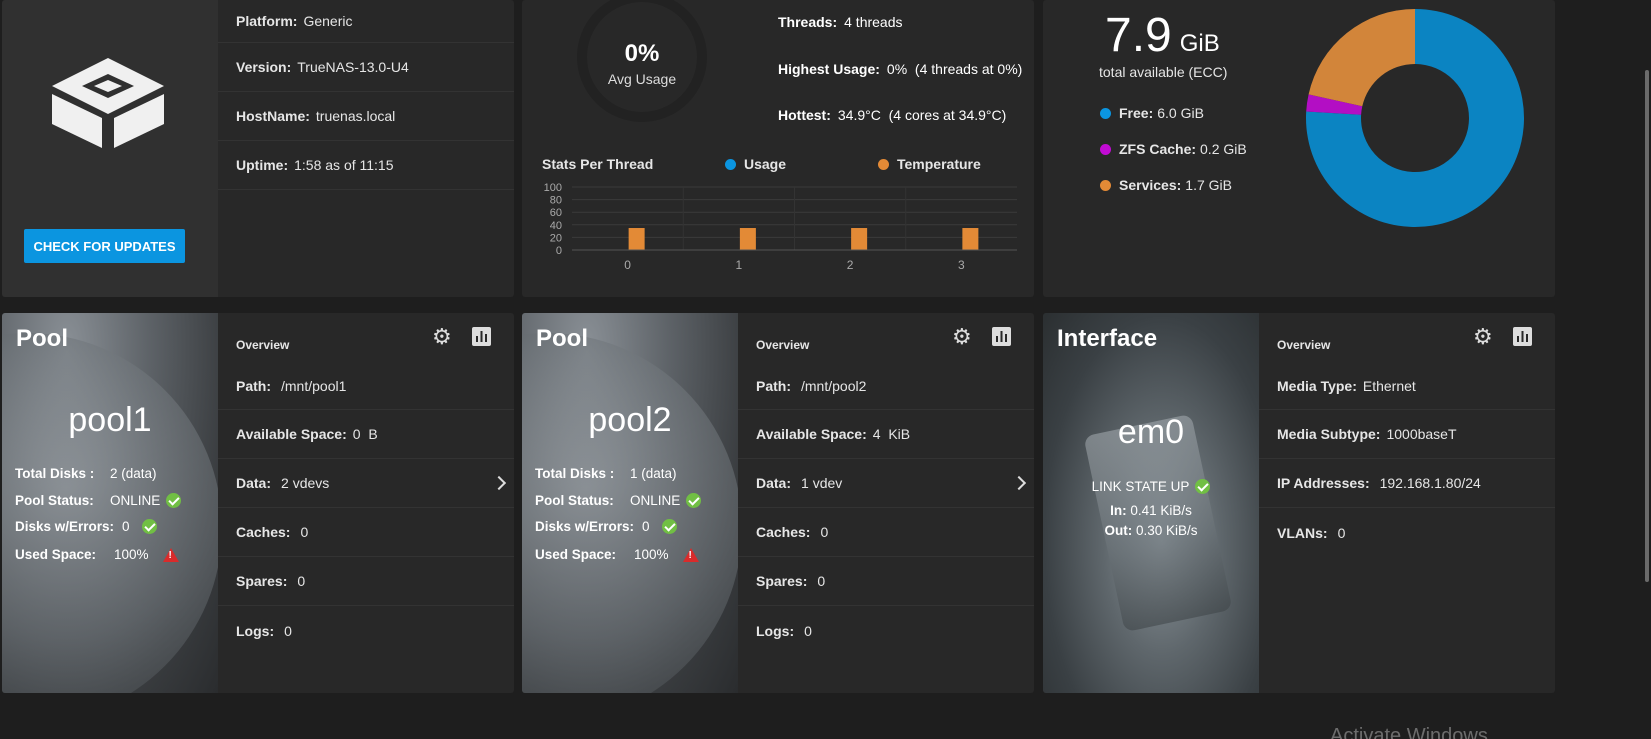 The width and height of the screenshot is (1651, 739). What do you see at coordinates (808, 22) in the screenshot?
I see `threads-label: Threads:` at bounding box center [808, 22].